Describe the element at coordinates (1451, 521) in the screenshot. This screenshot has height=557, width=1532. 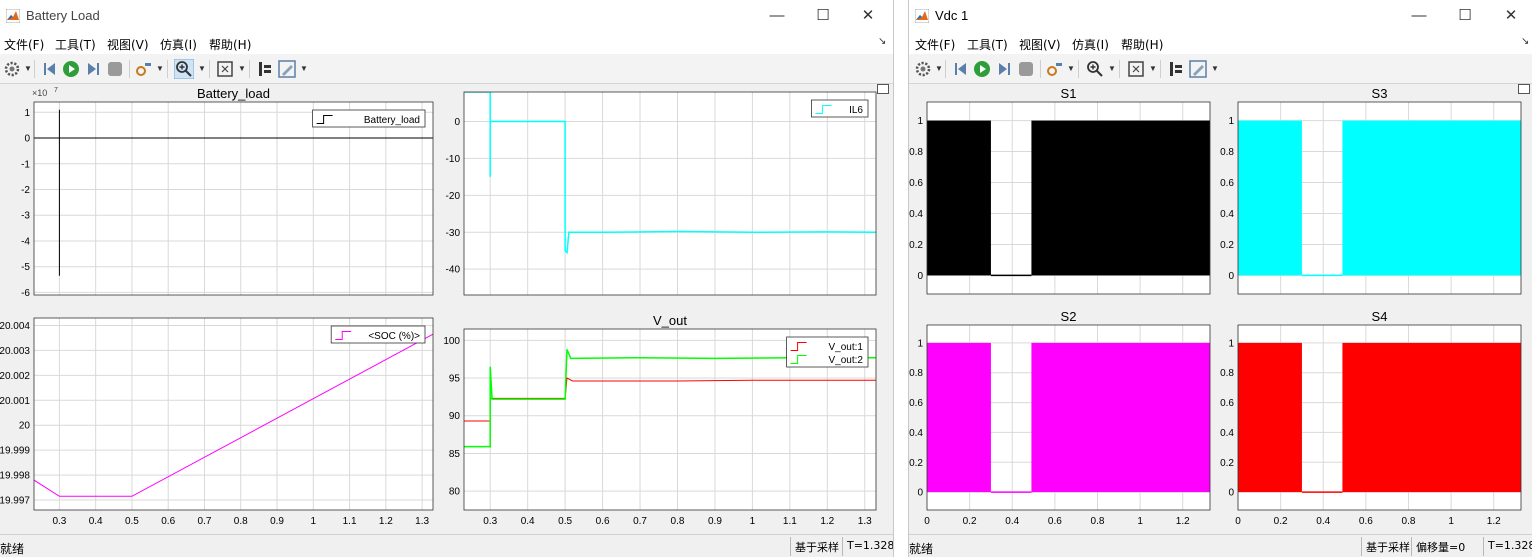
I see `x-tick-label: 1` at that location.